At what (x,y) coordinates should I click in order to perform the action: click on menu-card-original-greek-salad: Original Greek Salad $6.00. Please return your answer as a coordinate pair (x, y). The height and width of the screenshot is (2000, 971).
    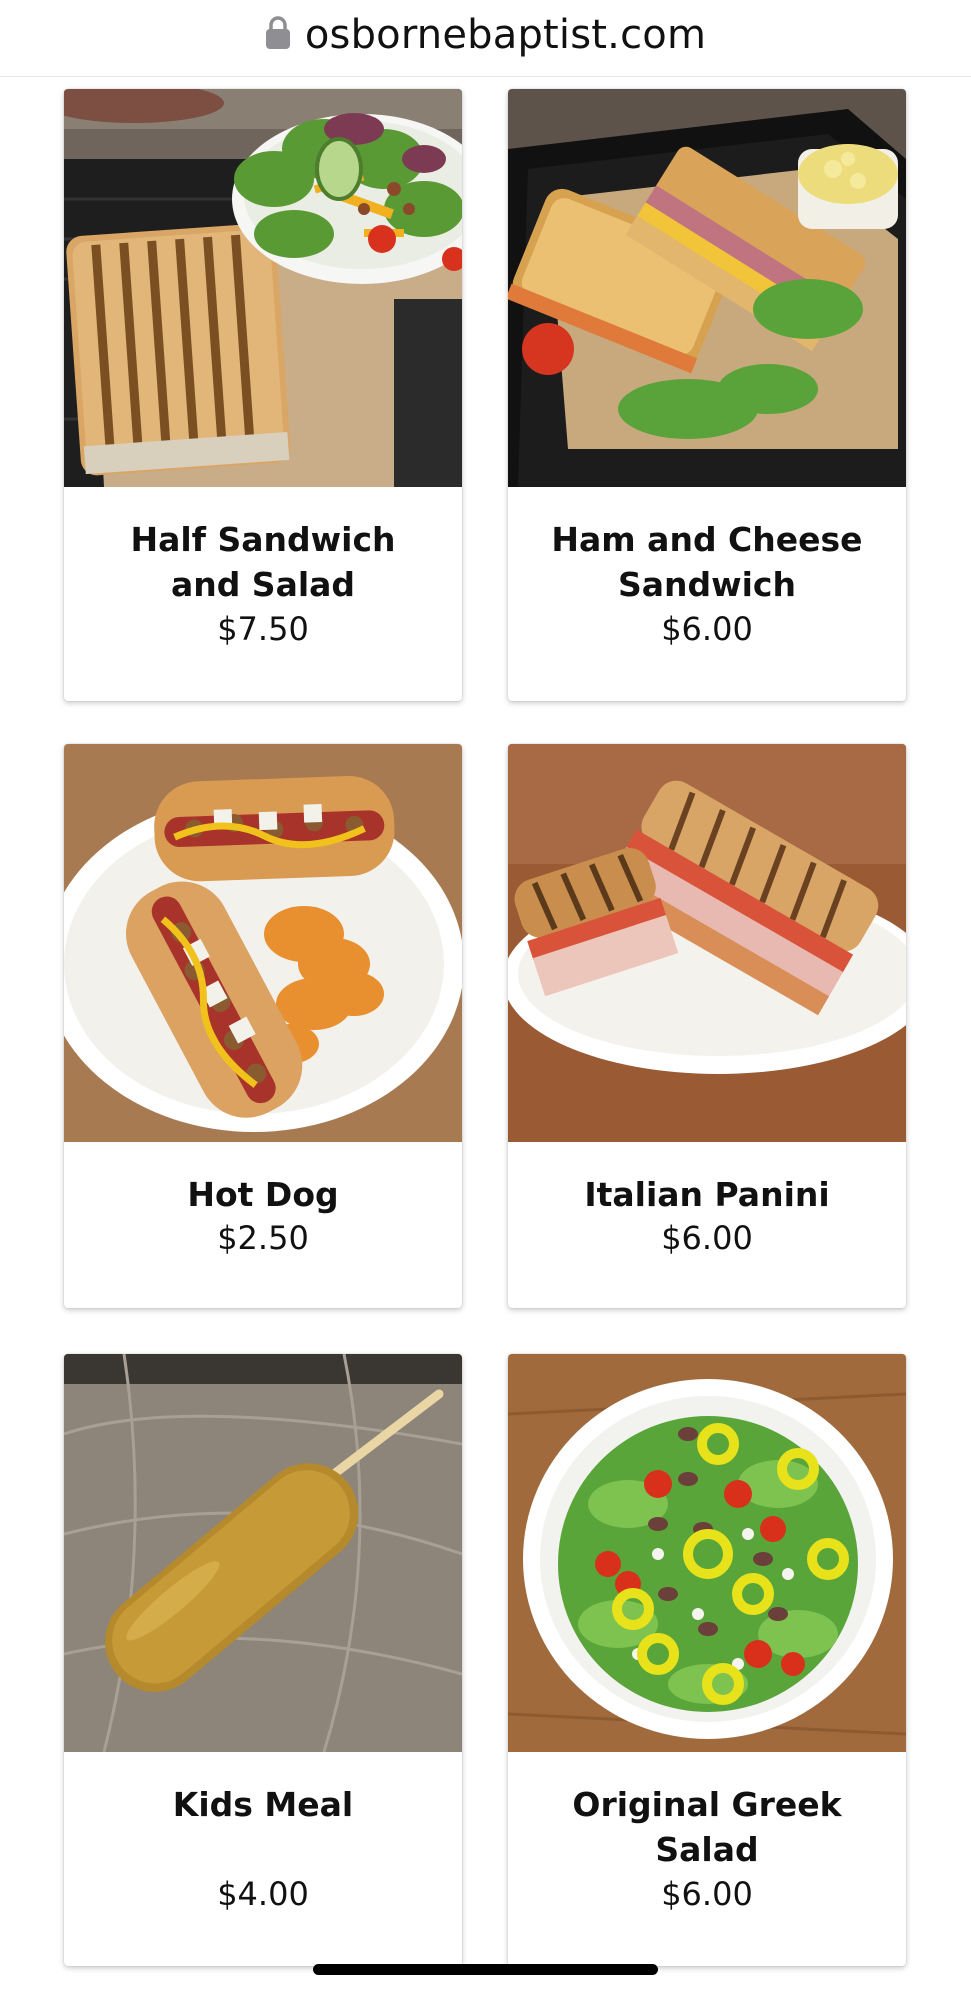
    Looking at the image, I should click on (707, 1660).